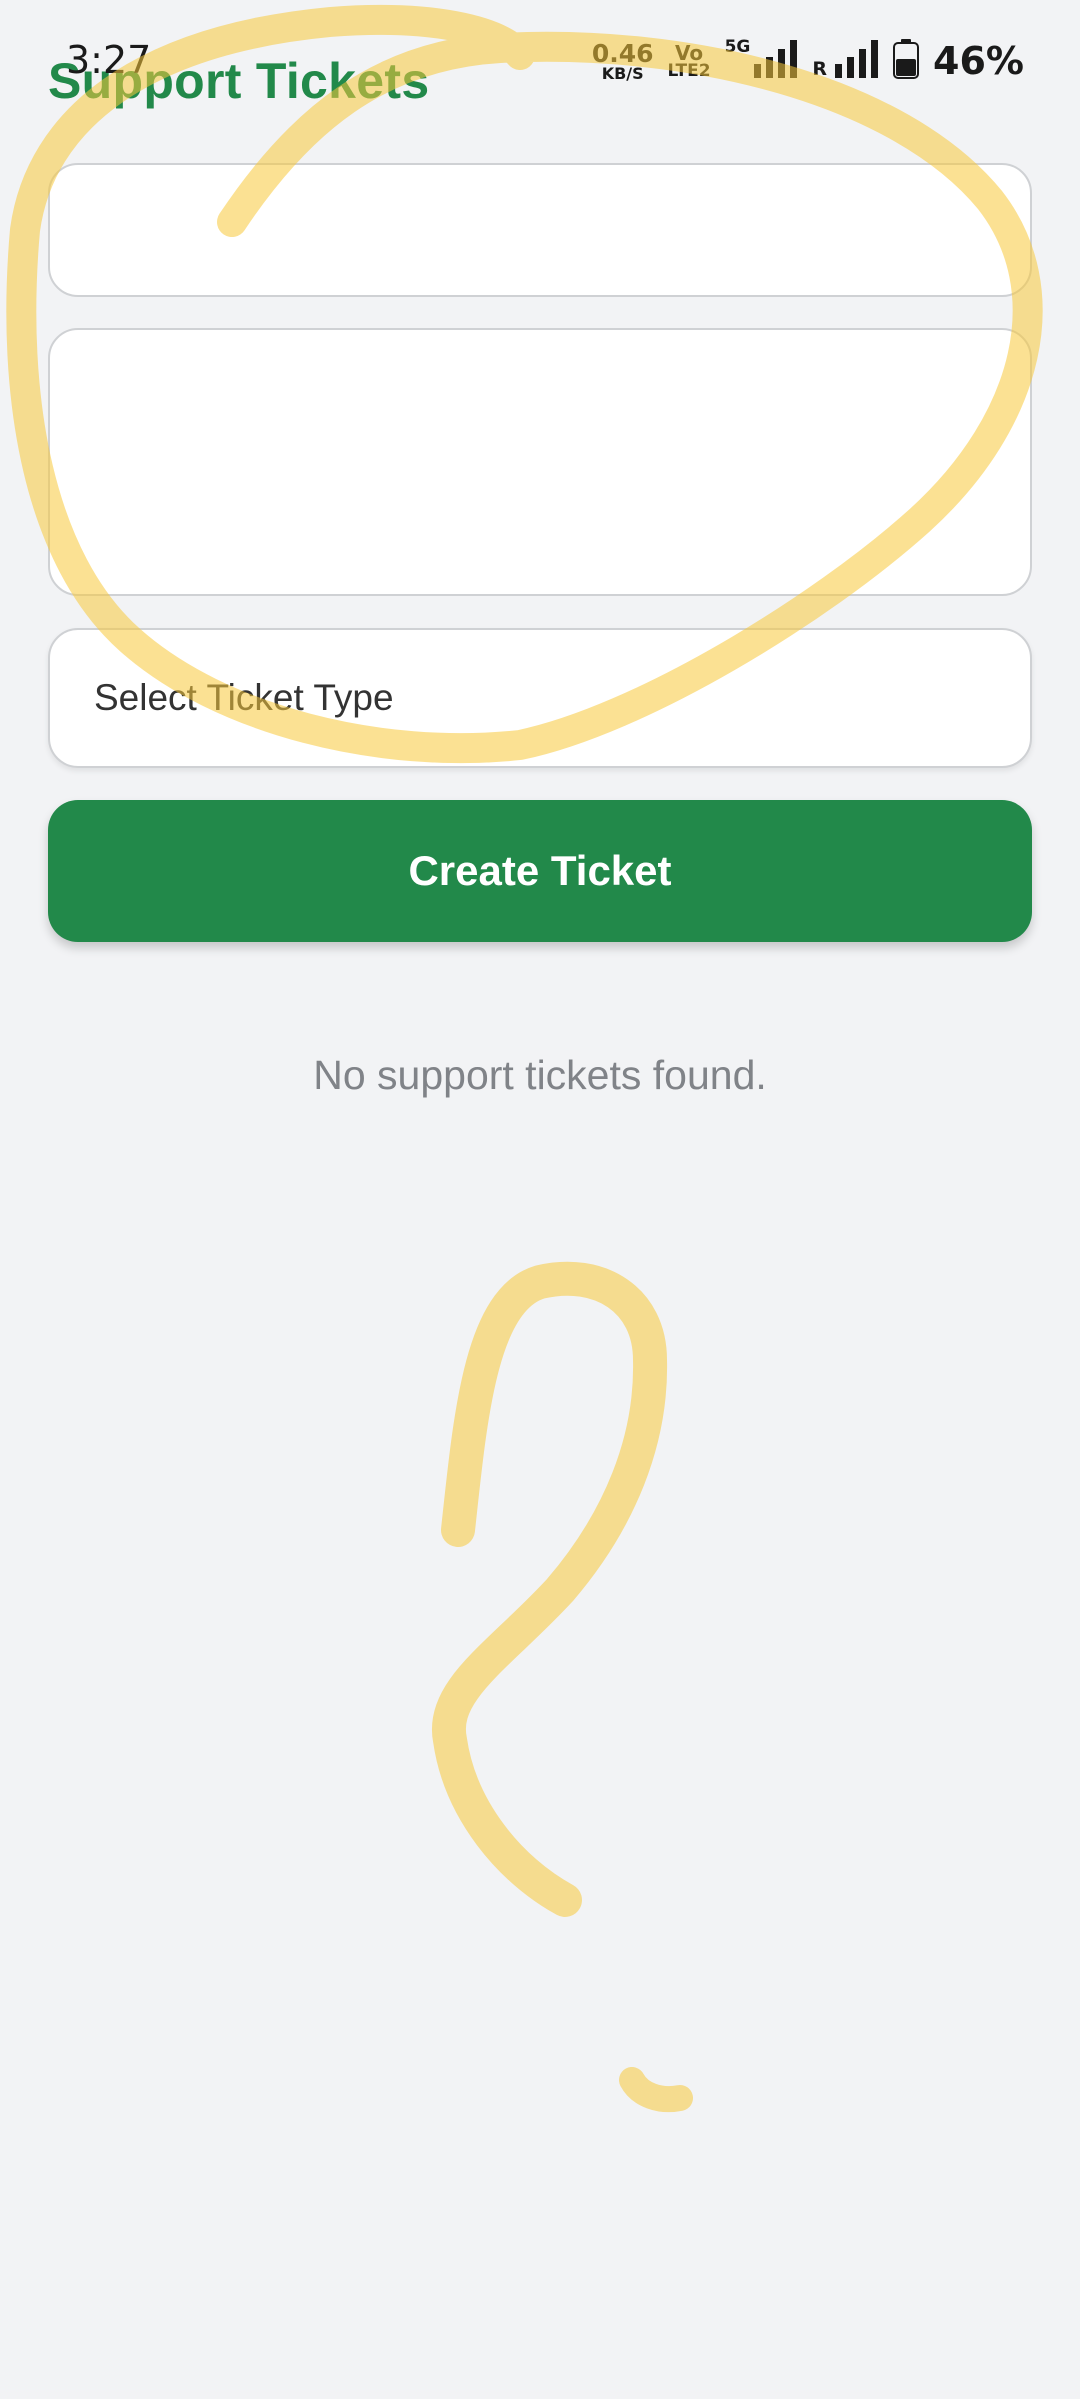  I want to click on network-speed-unit: KB/S, so click(622, 73).